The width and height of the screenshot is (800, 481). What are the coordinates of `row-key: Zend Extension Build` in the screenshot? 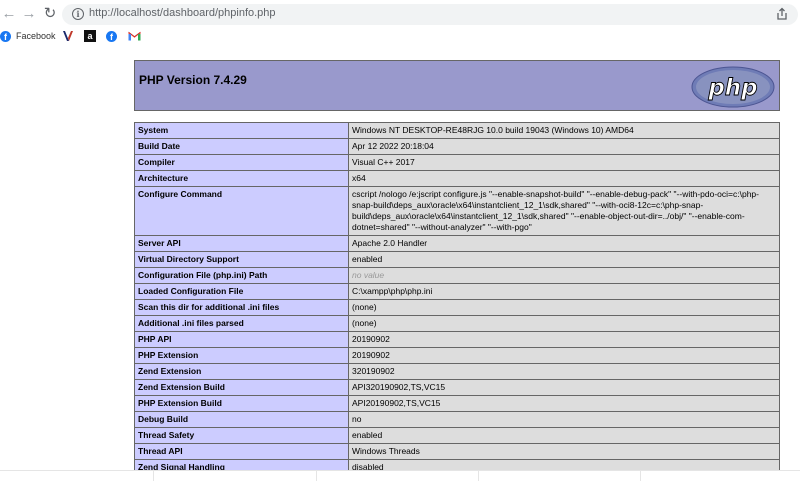 It's located at (241, 387).